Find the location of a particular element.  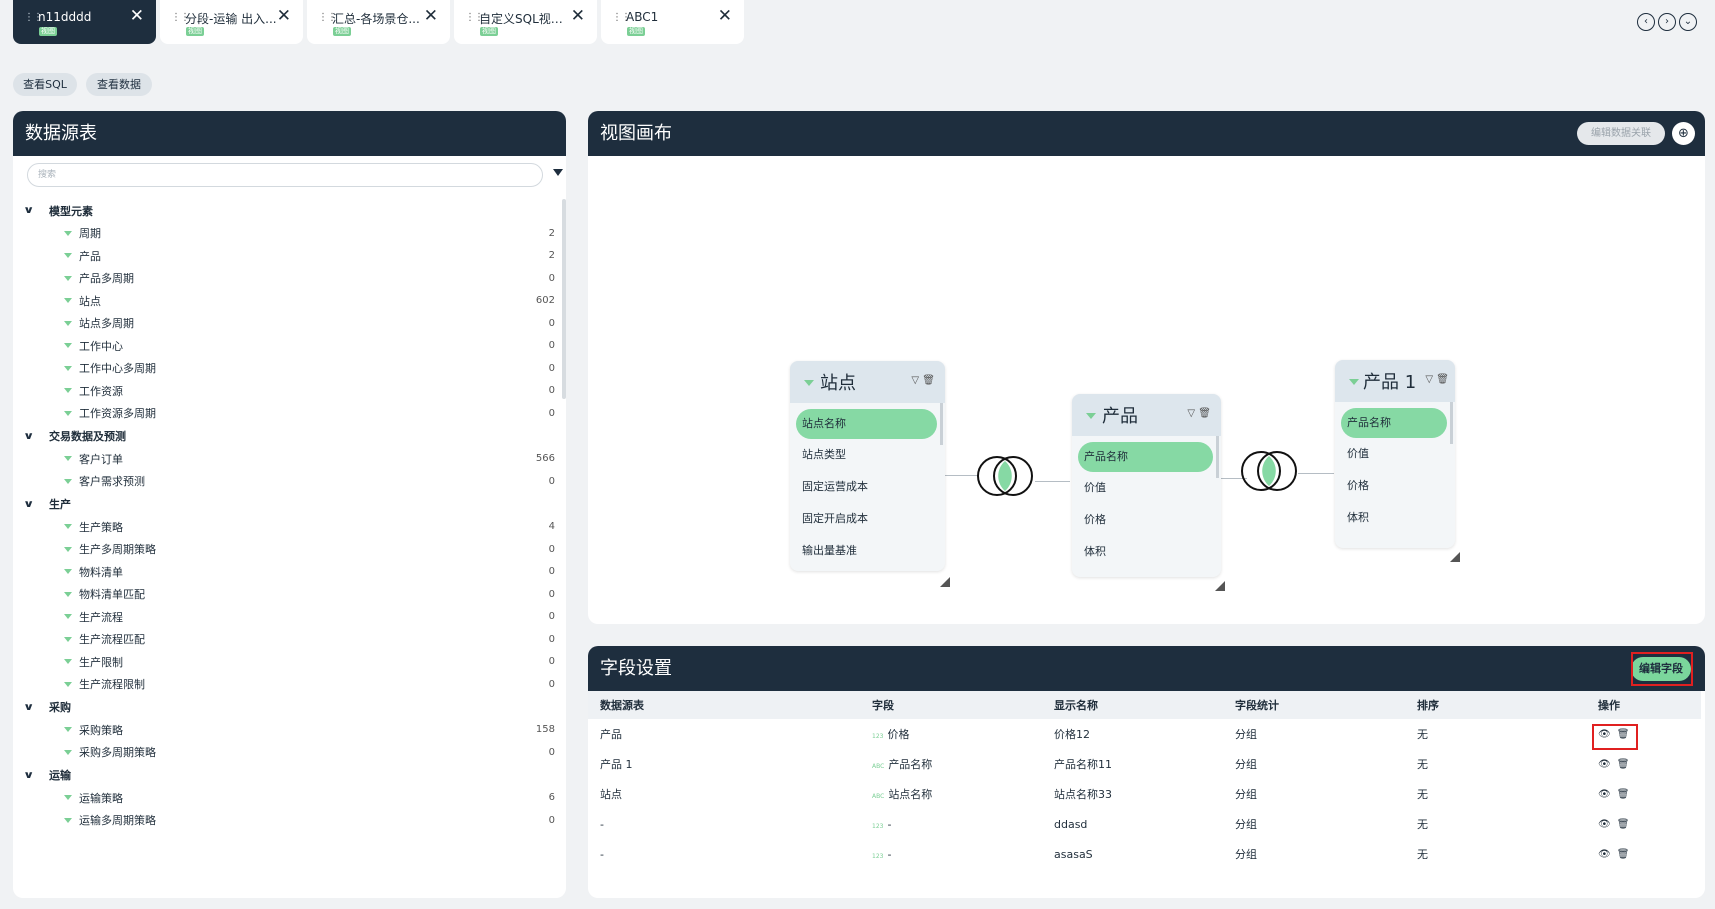

tree-item: 采购多周期策略 0 is located at coordinates (290, 752).